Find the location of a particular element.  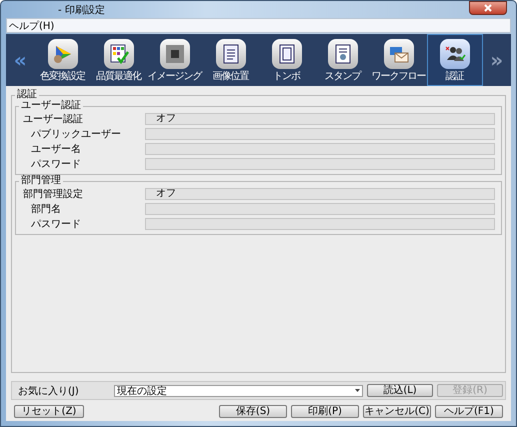

toolbar-tab: 品質最適化 is located at coordinates (118, 60).